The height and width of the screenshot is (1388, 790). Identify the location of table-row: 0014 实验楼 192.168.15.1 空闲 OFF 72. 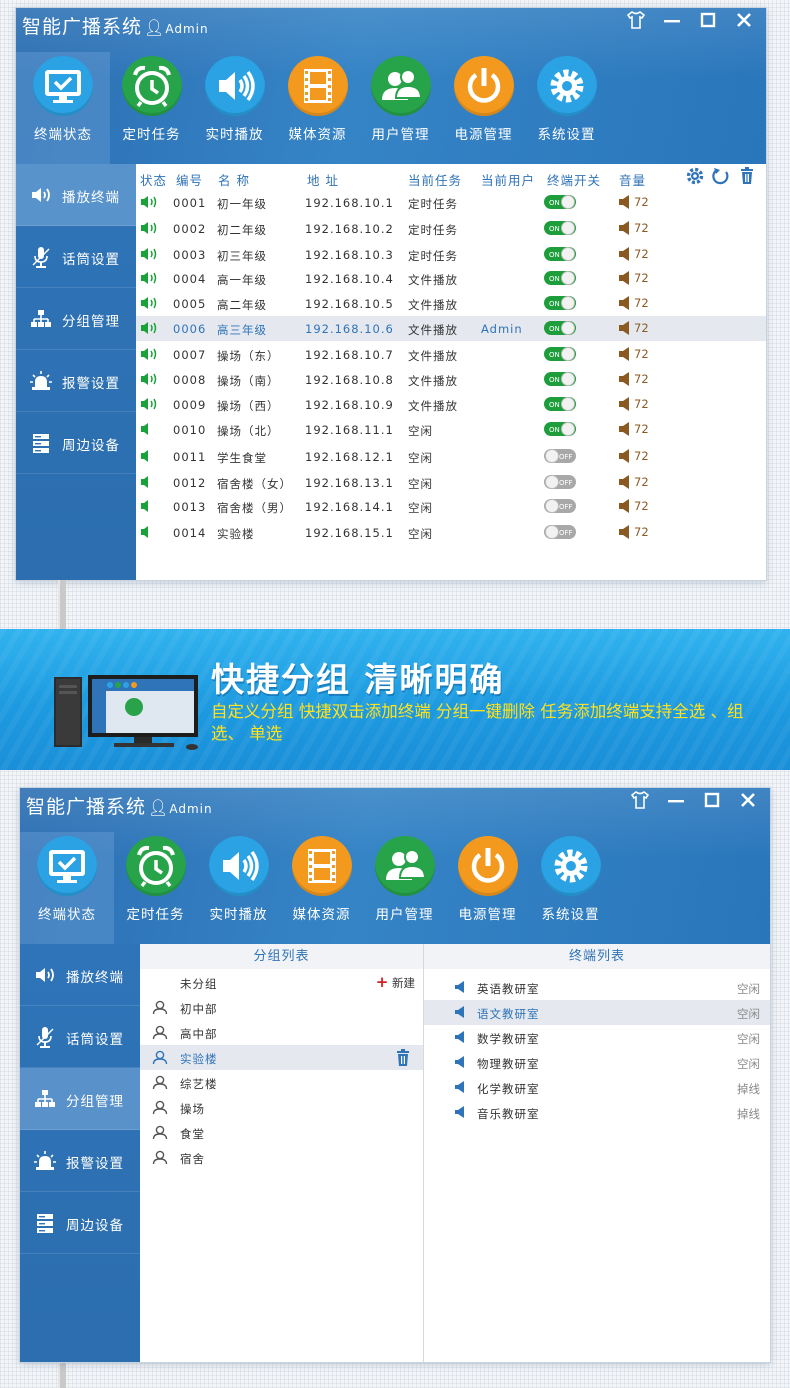
(451, 532).